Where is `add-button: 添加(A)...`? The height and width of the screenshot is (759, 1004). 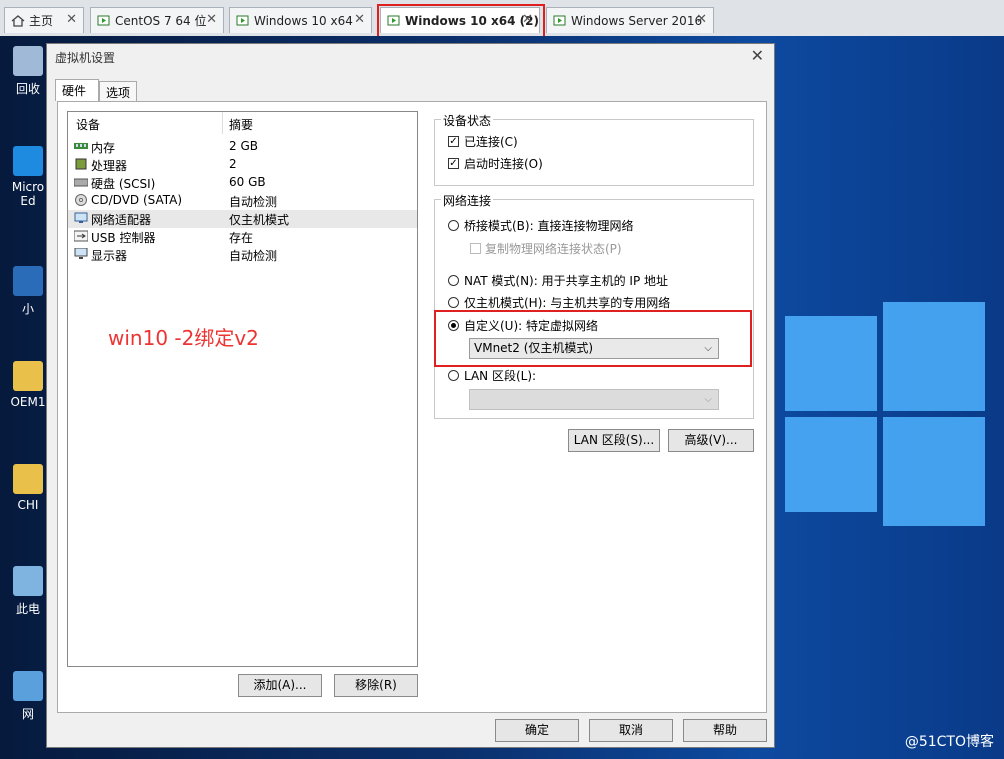
add-button: 添加(A)... is located at coordinates (280, 685).